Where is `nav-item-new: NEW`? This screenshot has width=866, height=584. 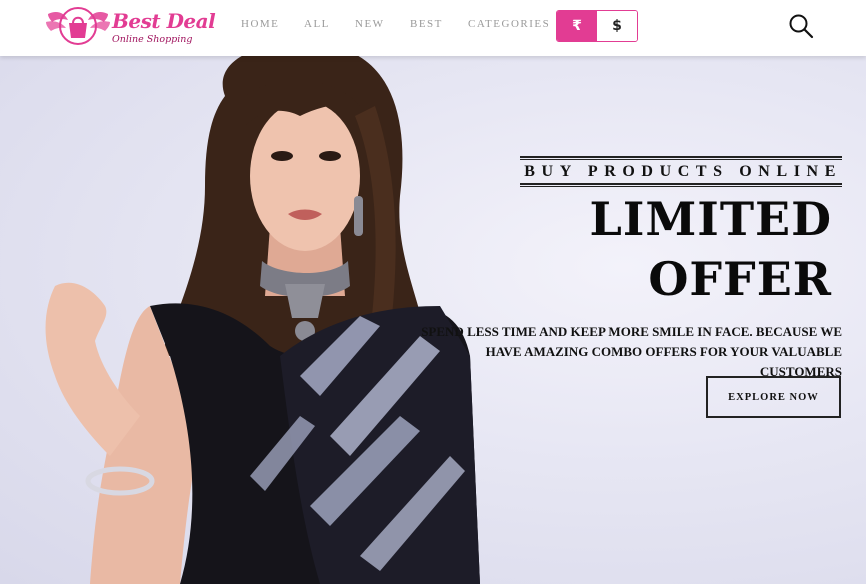 nav-item-new: NEW is located at coordinates (370, 24).